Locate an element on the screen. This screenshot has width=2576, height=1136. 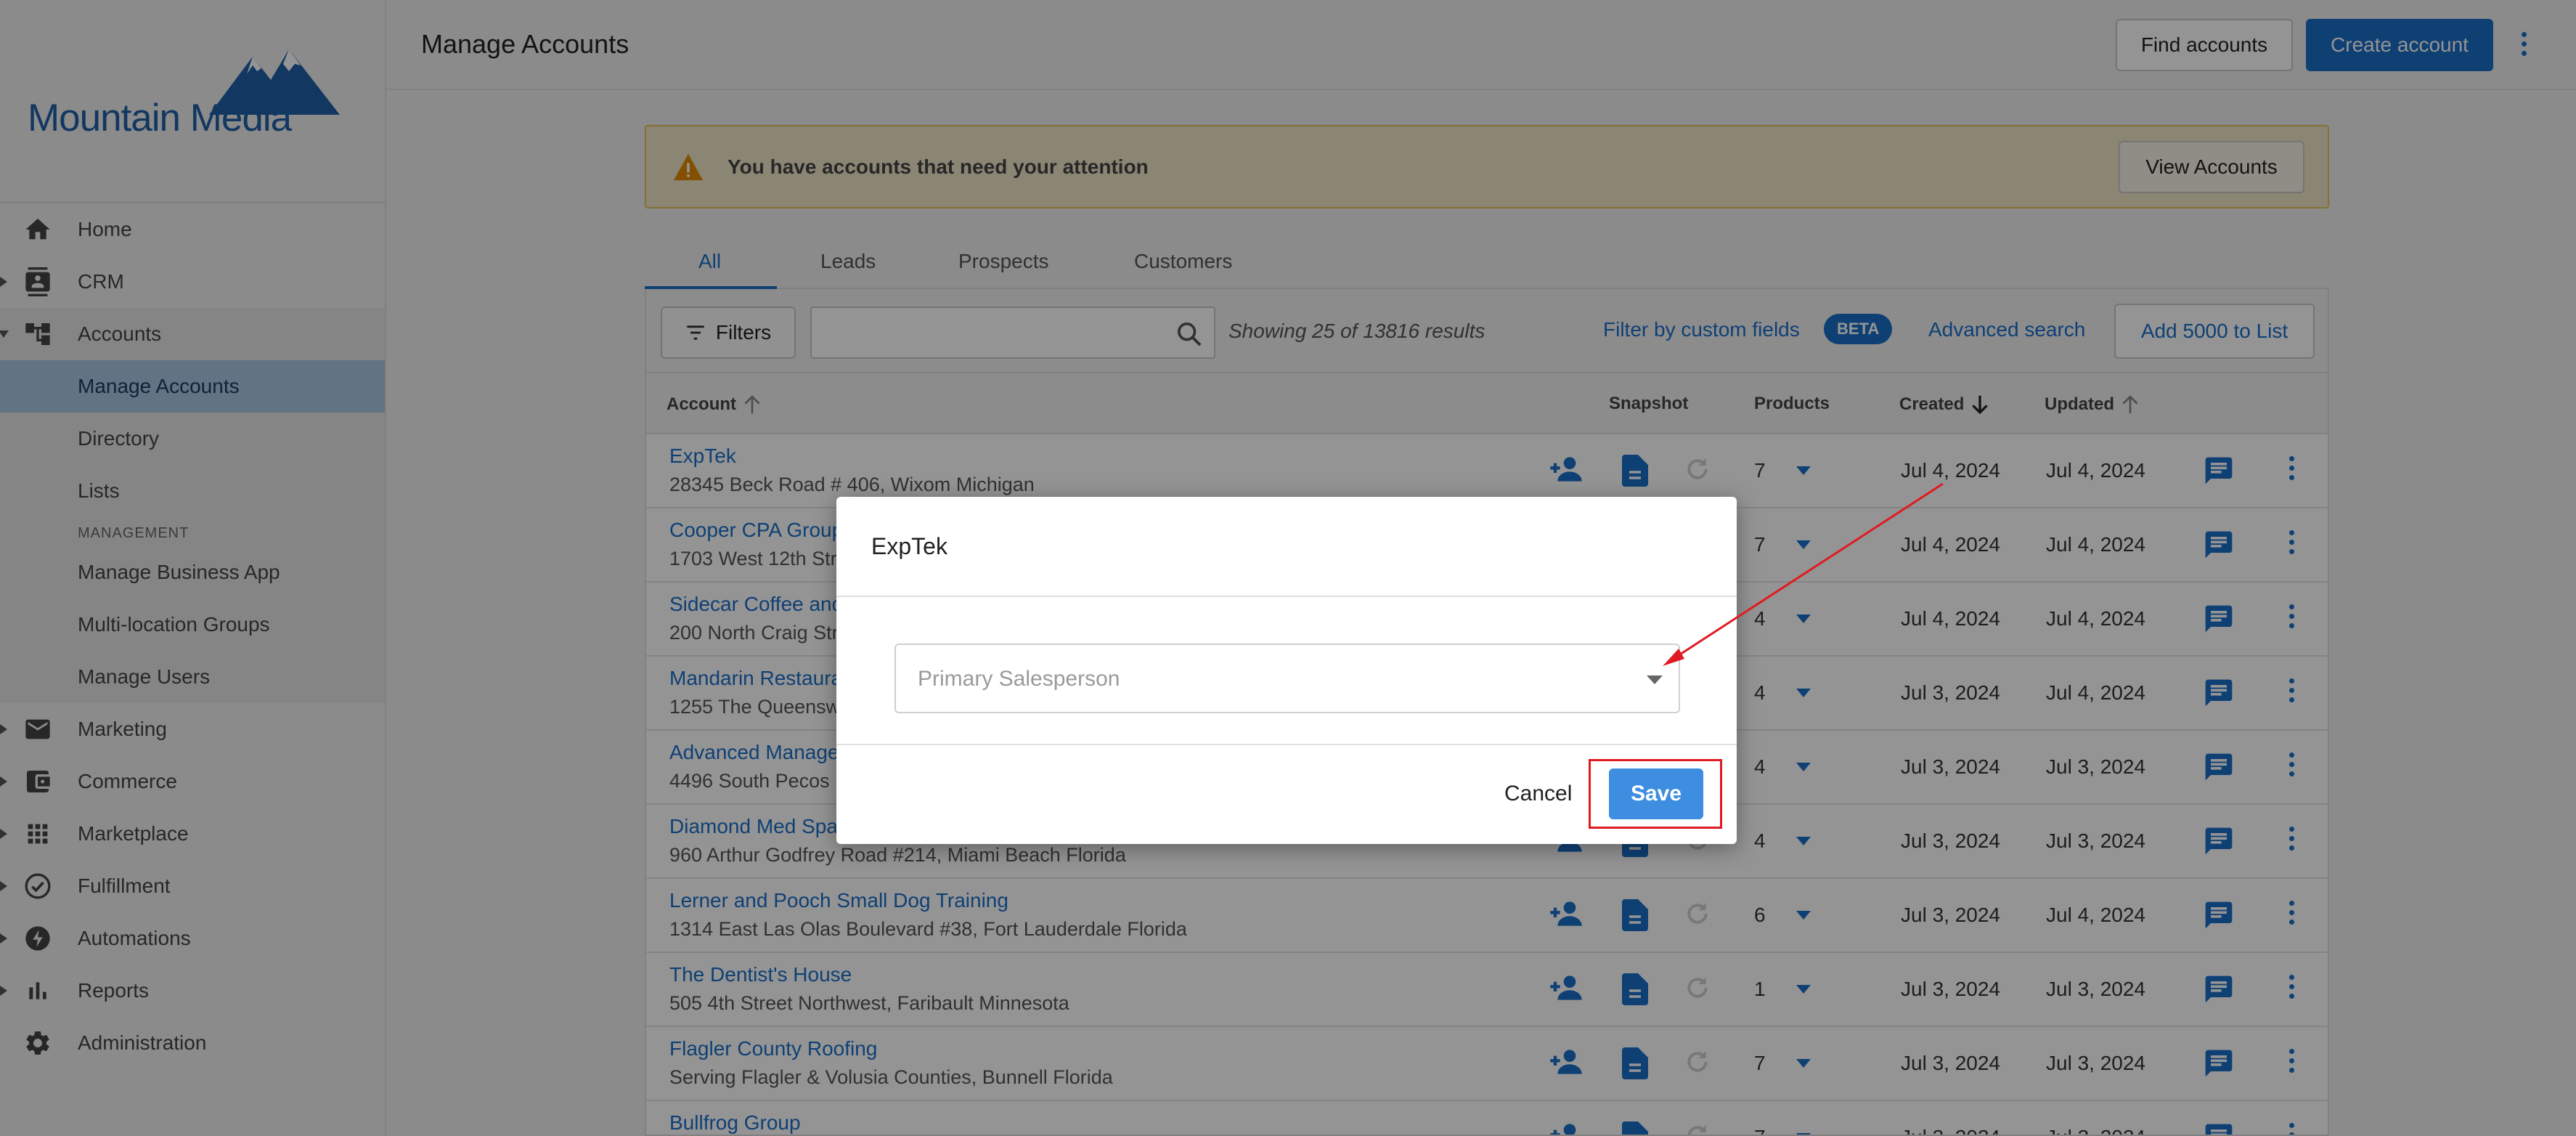
dropdown-arrow-icon is located at coordinates (1655, 679).